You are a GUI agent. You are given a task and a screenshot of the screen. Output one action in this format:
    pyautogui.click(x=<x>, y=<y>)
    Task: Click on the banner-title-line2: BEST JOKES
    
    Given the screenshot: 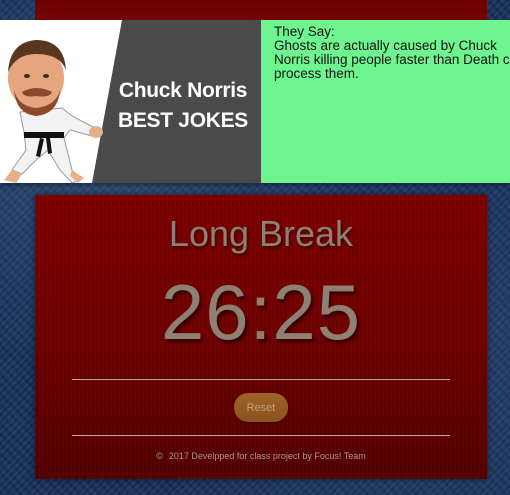 What is the action you would take?
    pyautogui.click(x=183, y=120)
    